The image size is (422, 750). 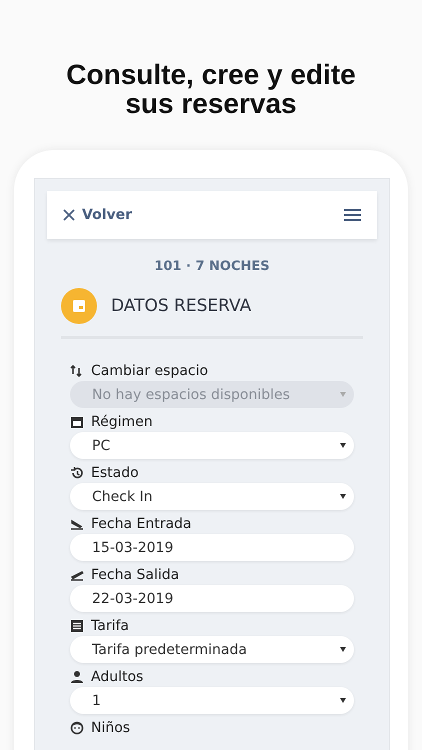 I want to click on dropdown-field: Tarifa predeterminada, so click(x=212, y=649).